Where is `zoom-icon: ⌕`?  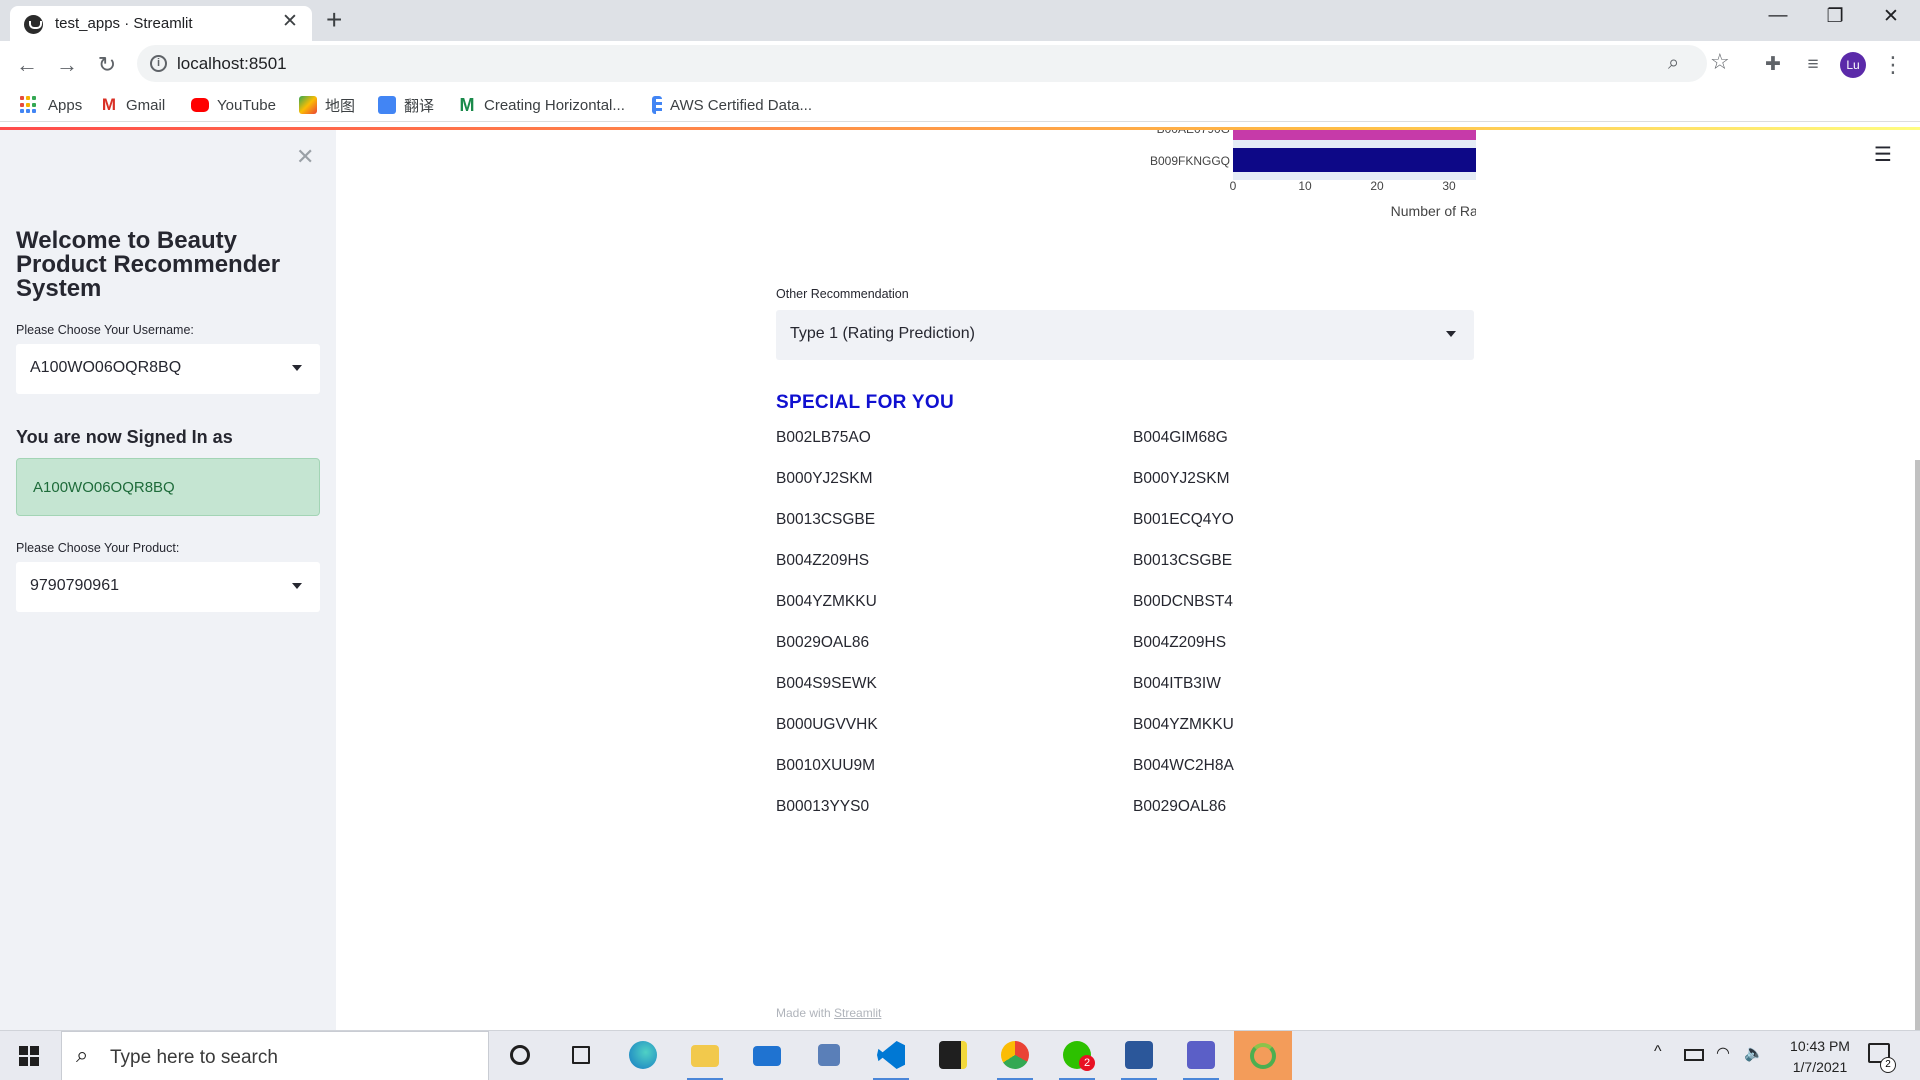
zoom-icon: ⌕ is located at coordinates (1673, 63).